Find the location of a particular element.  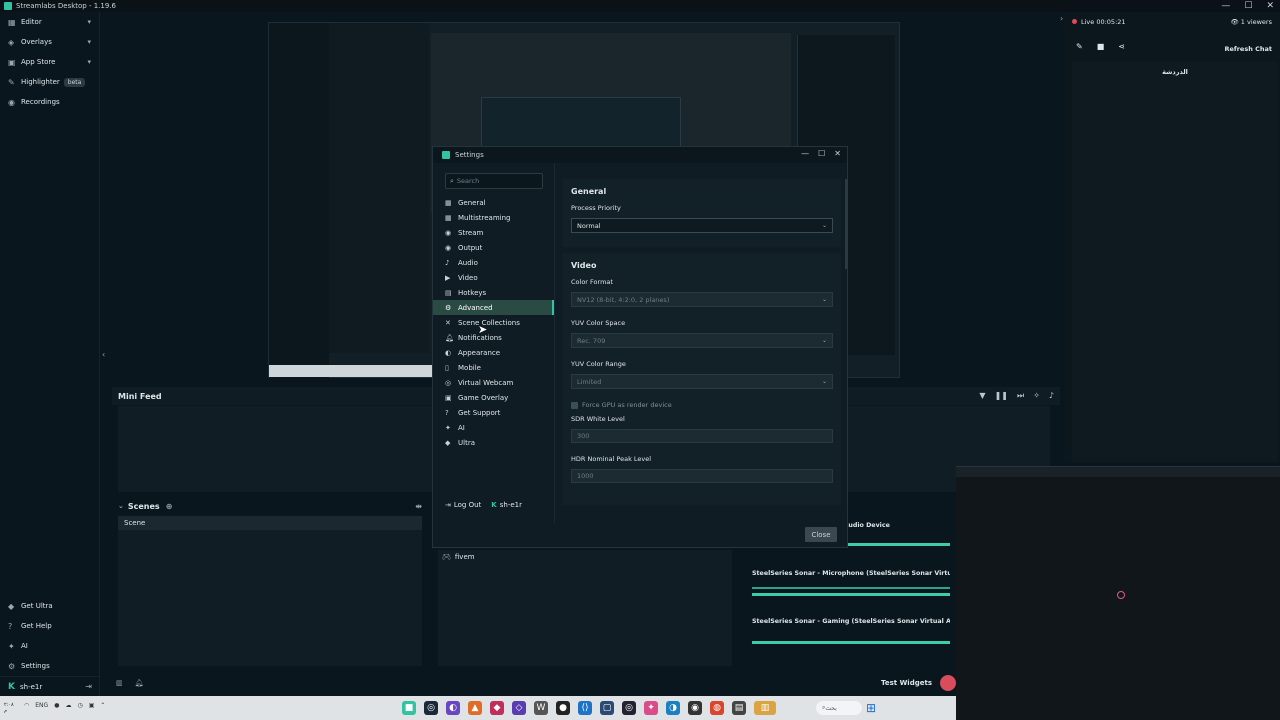

steam-alt-taskbar-icon: ◎ is located at coordinates (629, 708).